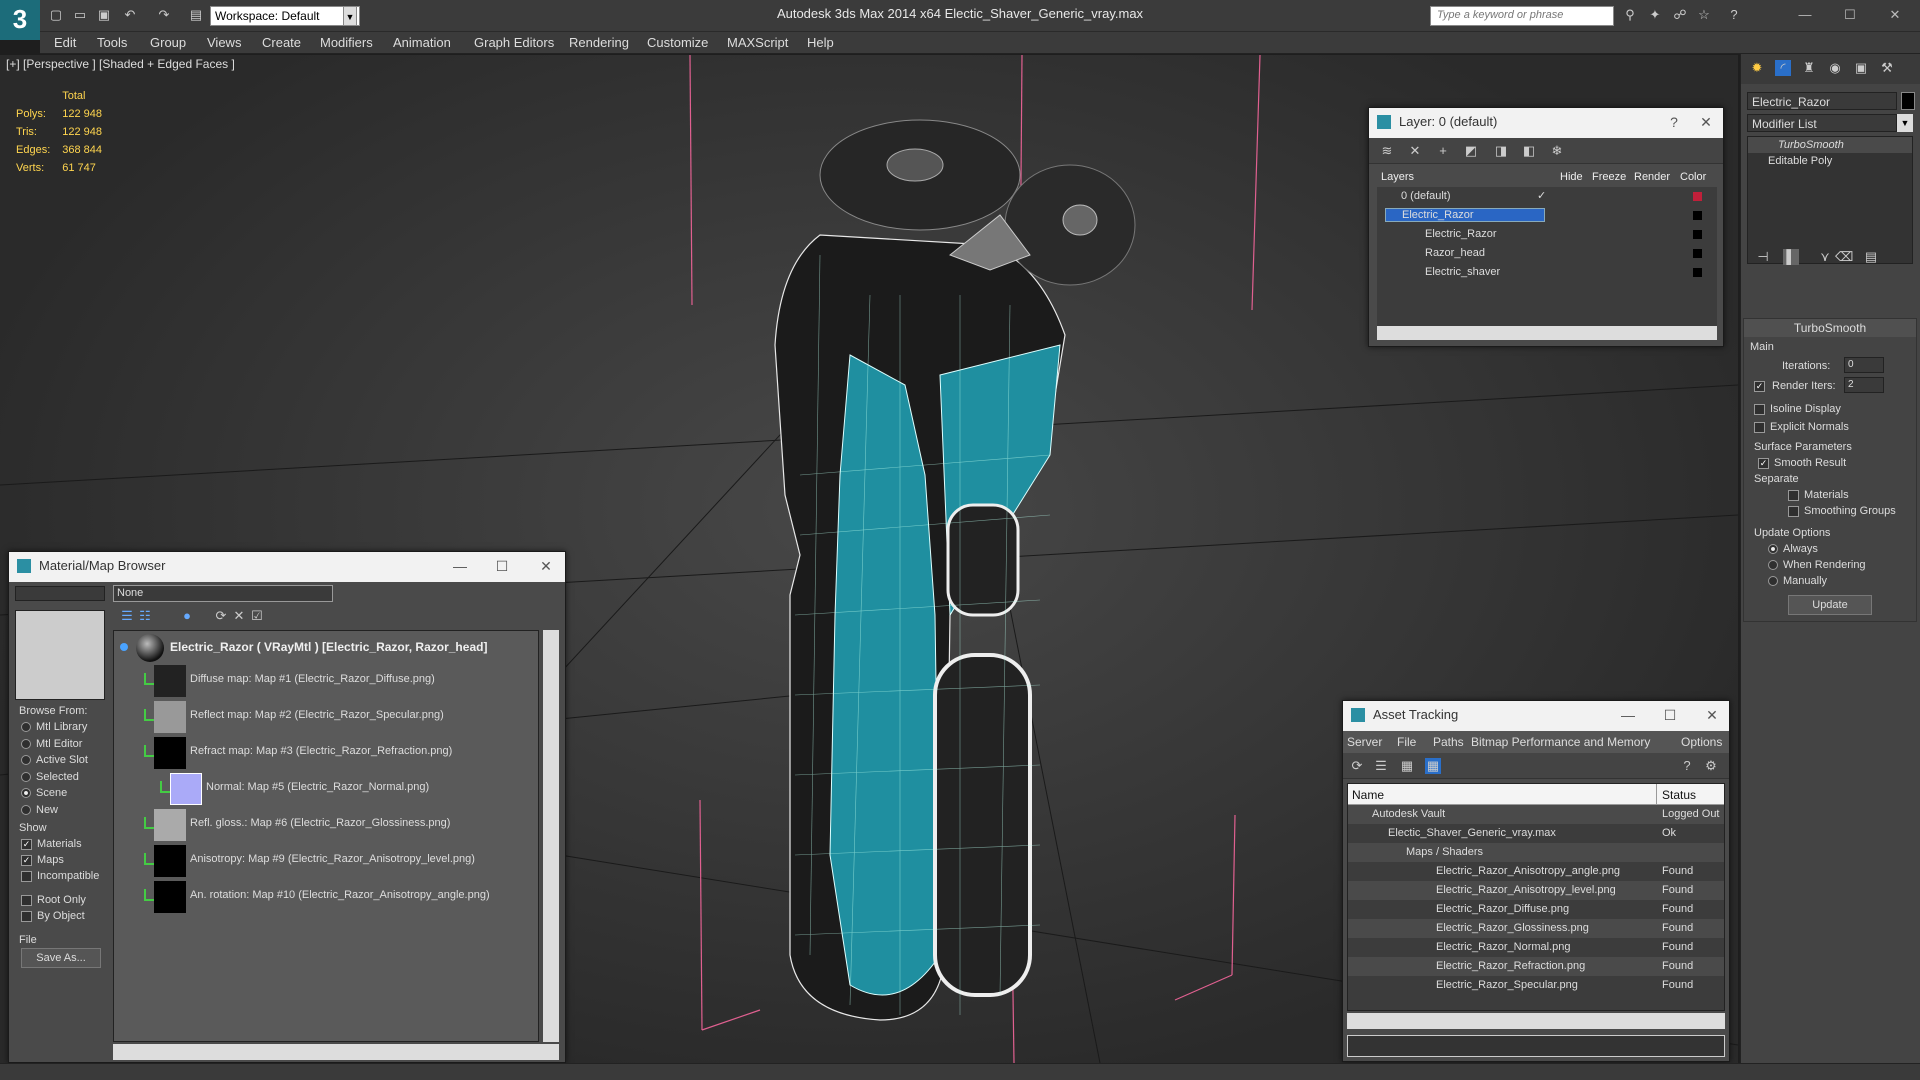  What do you see at coordinates (1844, 257) in the screenshot?
I see `remove-modifier-icon: ⌫` at bounding box center [1844, 257].